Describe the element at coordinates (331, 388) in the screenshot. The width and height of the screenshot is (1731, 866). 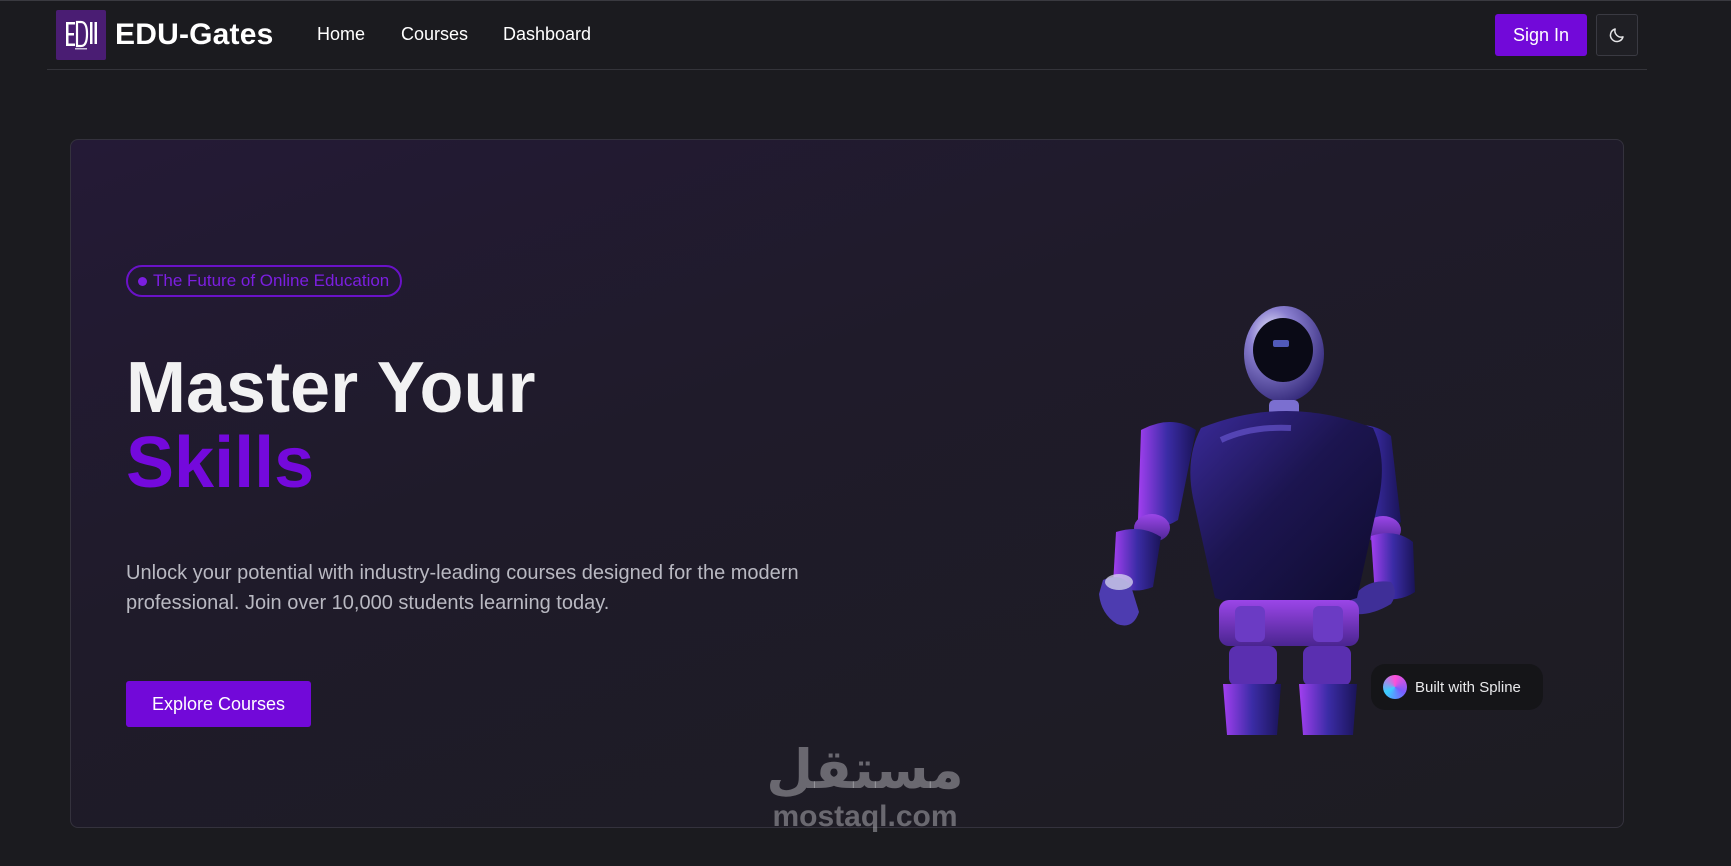
I see `hero-title-line-1: Master Your` at that location.